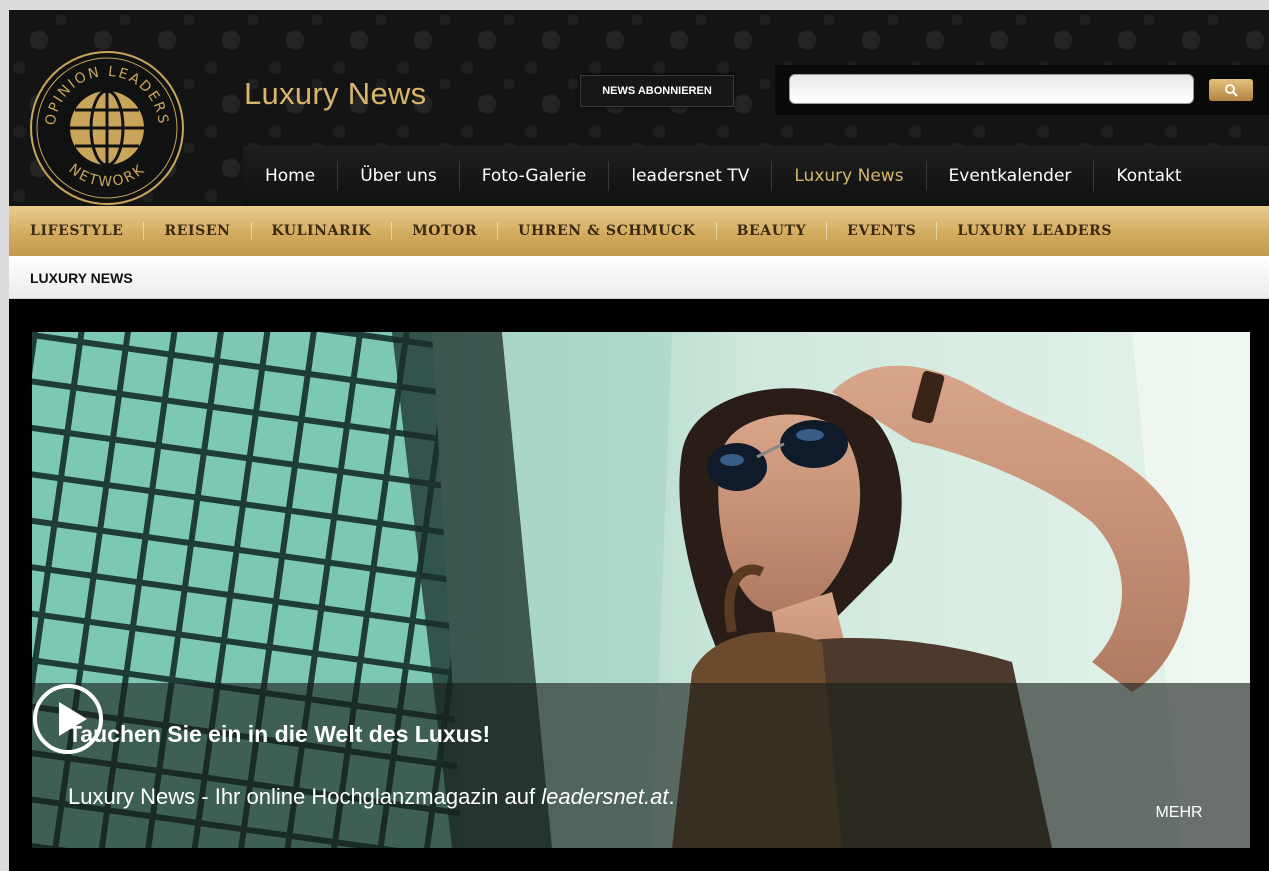  What do you see at coordinates (1034, 231) in the screenshot?
I see `category-luxury-leaders: LUXURY LEADERS` at bounding box center [1034, 231].